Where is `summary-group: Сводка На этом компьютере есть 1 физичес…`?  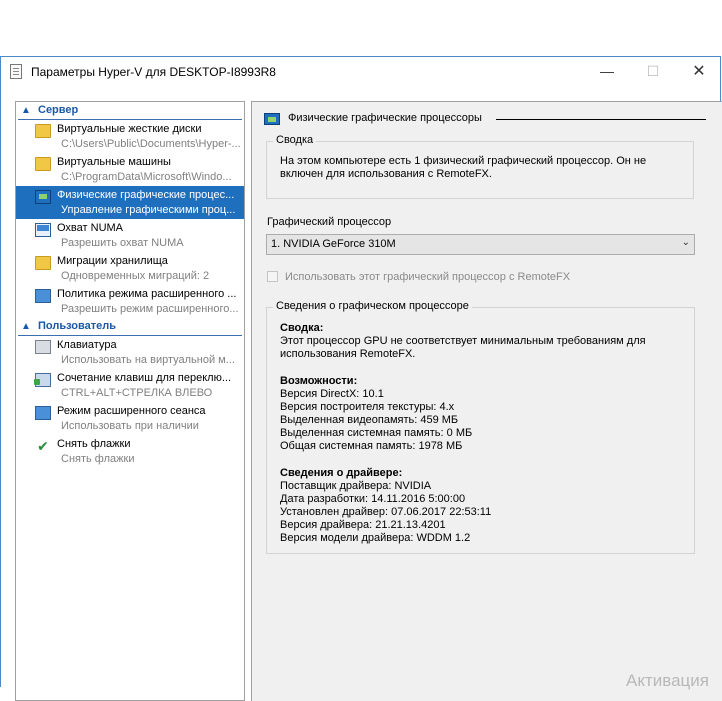
summary-group: Сводка На этом компьютере есть 1 физичес… is located at coordinates (480, 166).